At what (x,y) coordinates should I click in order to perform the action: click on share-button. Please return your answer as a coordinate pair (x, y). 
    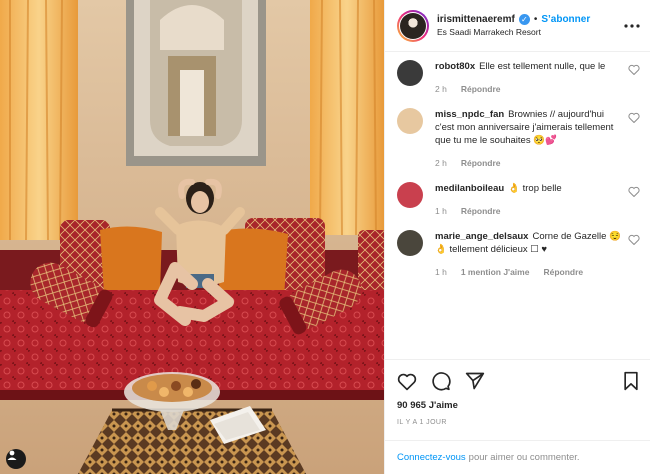
    Looking at the image, I should click on (475, 381).